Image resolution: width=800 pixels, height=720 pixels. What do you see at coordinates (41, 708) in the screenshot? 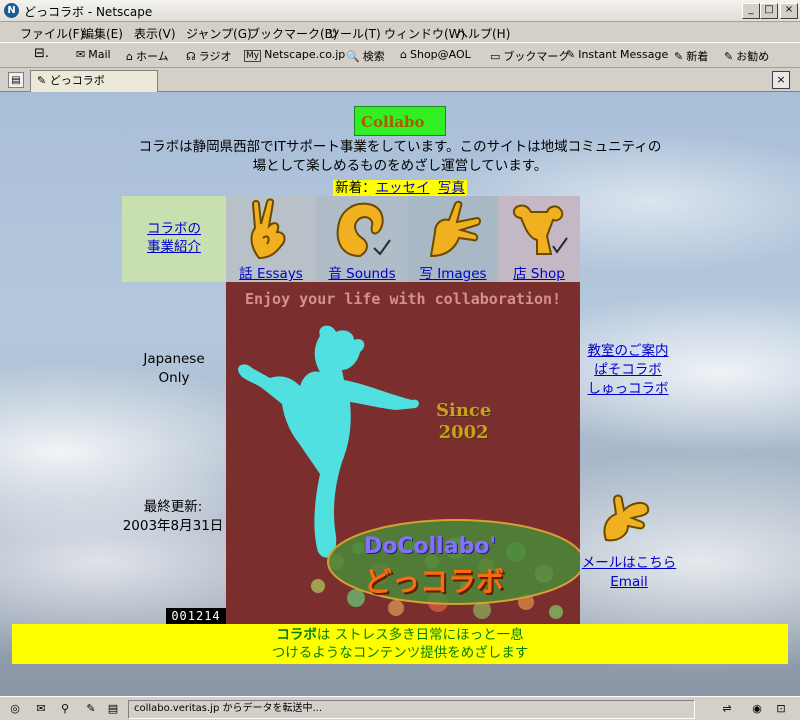
I see `mail-status-icon: ✉` at bounding box center [41, 708].